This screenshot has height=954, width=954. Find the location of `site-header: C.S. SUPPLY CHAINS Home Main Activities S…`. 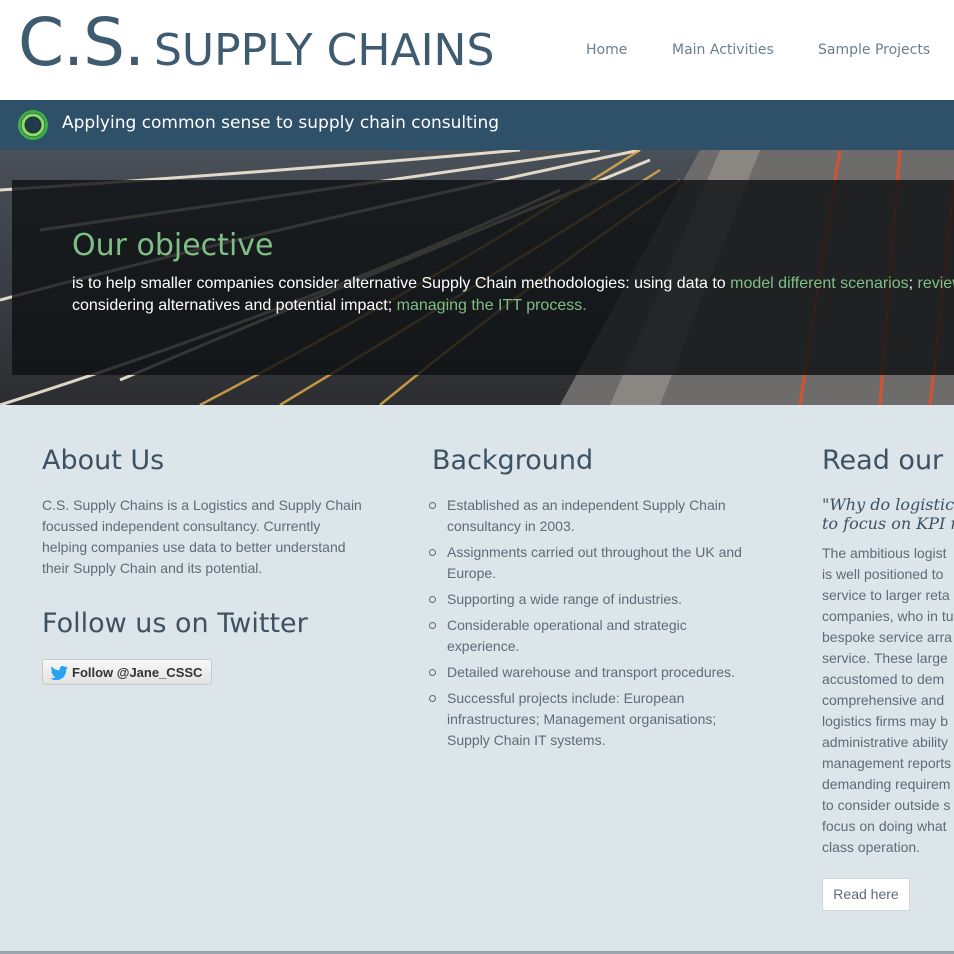

site-header: C.S. SUPPLY CHAINS Home Main Activities S… is located at coordinates (477, 50).